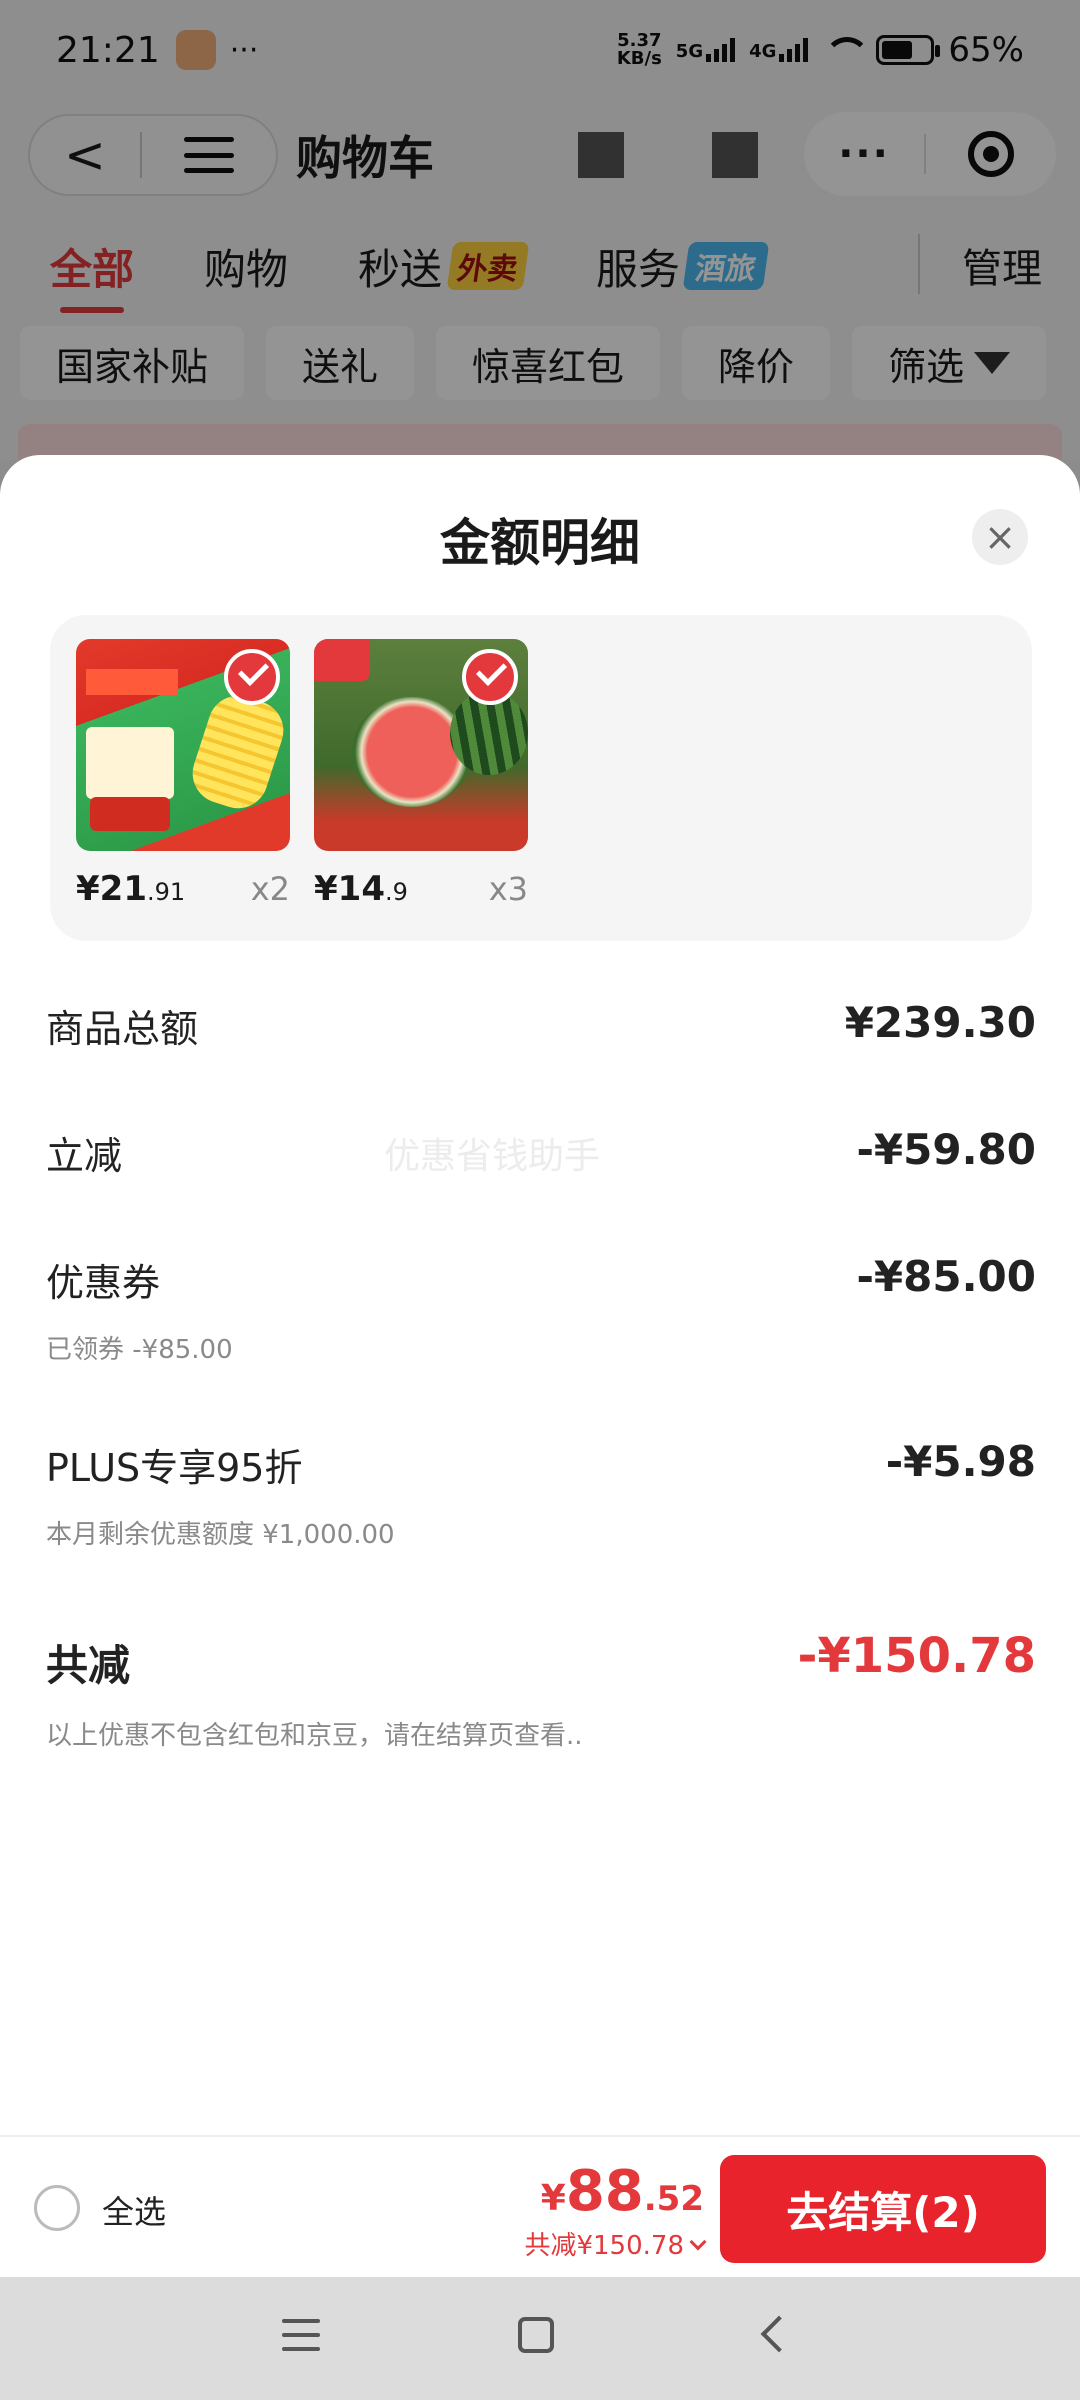 This screenshot has height=2400, width=1080. Describe the element at coordinates (314, 1736) in the screenshot. I see `total-sub: 以上优惠不包含红包和京豆，请在结算页查看..` at that location.